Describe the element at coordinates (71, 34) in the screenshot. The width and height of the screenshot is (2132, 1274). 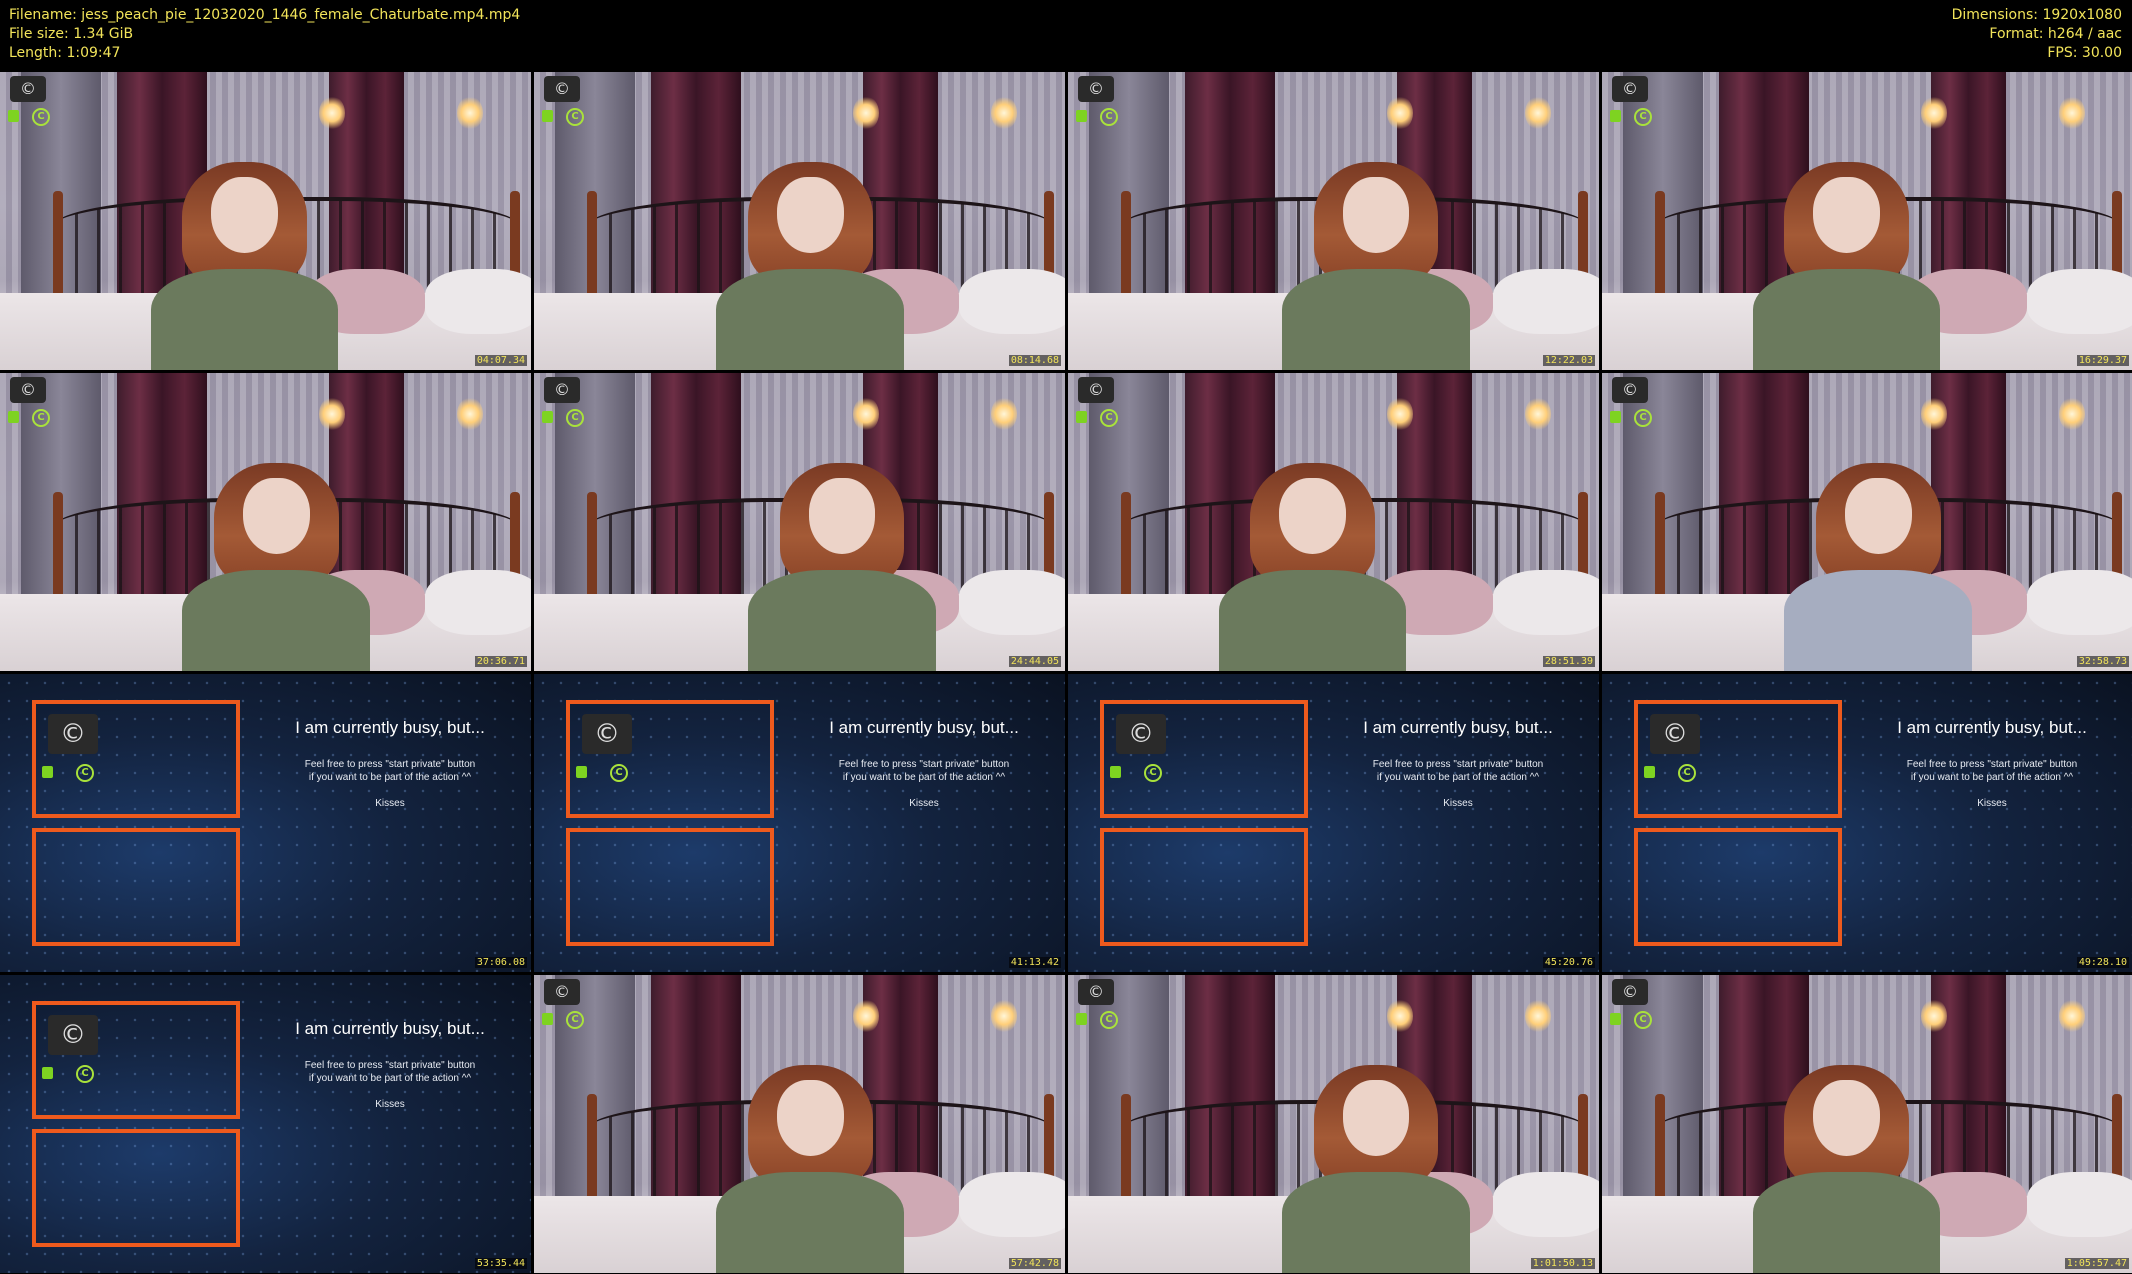
I see `filesize-text: File size: 1.34 GiB` at that location.